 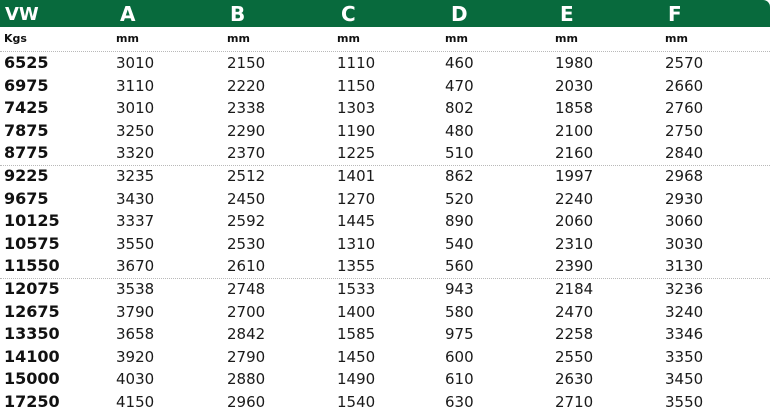 I want to click on header-f: F, so click(x=675, y=14).